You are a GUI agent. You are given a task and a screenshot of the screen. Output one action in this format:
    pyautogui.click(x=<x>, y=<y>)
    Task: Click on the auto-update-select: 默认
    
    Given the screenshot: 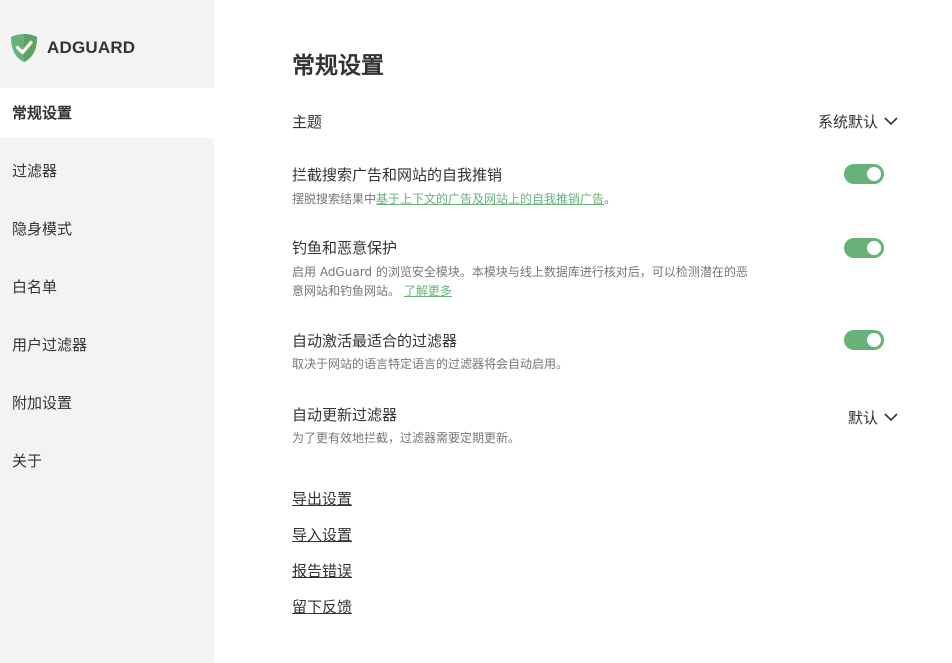 What is the action you would take?
    pyautogui.click(x=873, y=417)
    